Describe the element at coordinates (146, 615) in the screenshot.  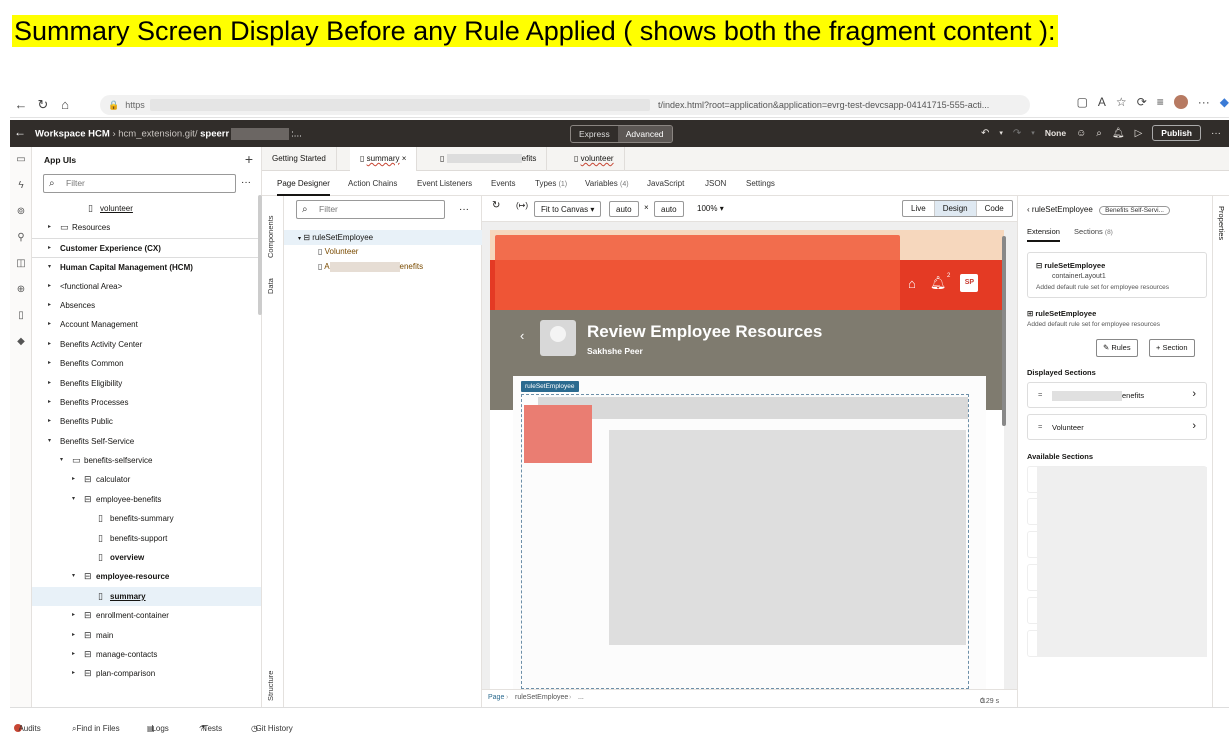
I see `nav-tree-item: ▸ ⊟ enrollment-container` at that location.